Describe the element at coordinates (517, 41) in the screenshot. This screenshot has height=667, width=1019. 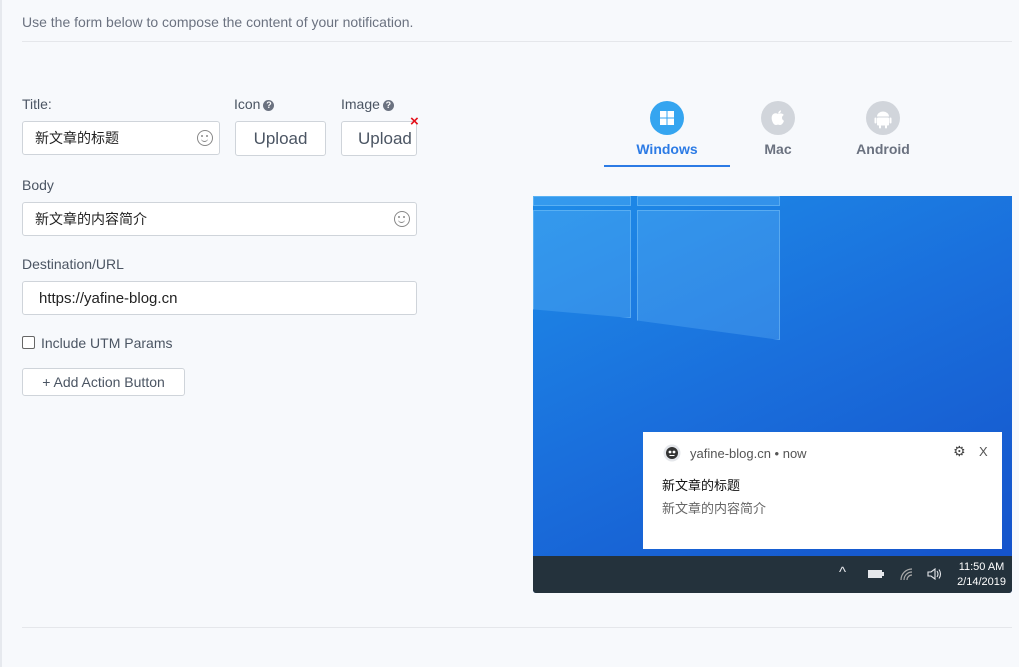
I see `divider-top` at that location.